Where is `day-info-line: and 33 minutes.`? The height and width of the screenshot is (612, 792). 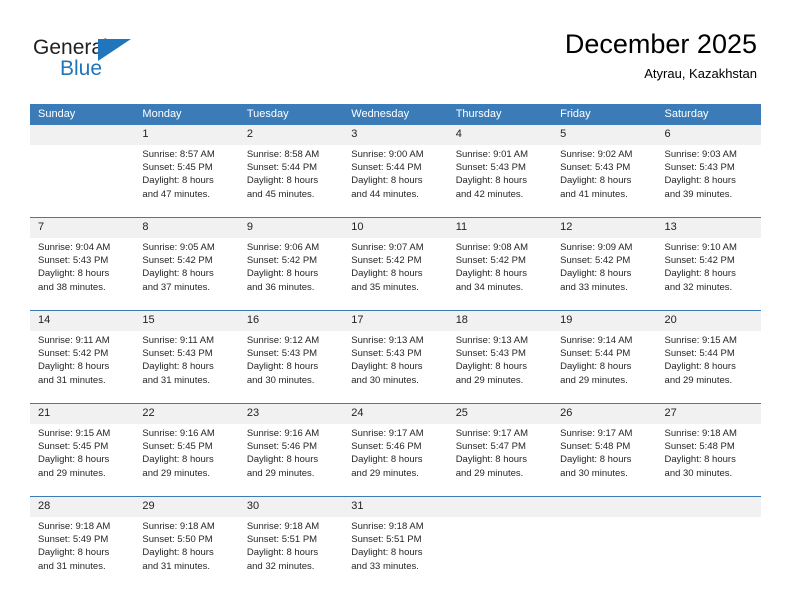
day-info-line: and 33 minutes. is located at coordinates (594, 287).